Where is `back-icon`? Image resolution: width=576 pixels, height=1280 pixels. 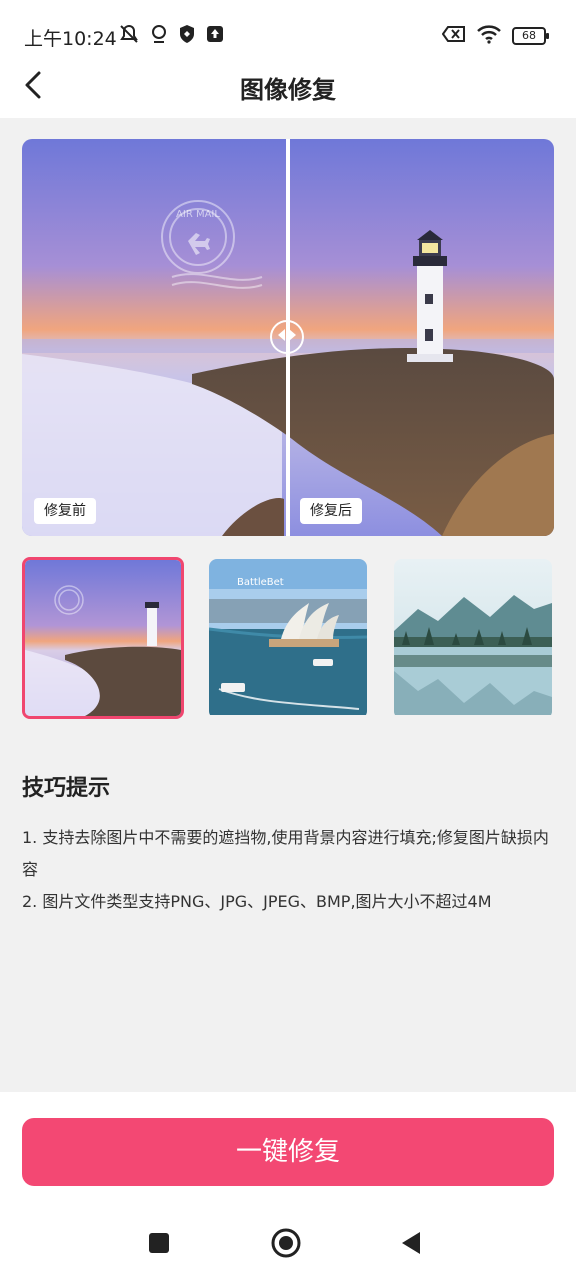
back-icon is located at coordinates (411, 1245).